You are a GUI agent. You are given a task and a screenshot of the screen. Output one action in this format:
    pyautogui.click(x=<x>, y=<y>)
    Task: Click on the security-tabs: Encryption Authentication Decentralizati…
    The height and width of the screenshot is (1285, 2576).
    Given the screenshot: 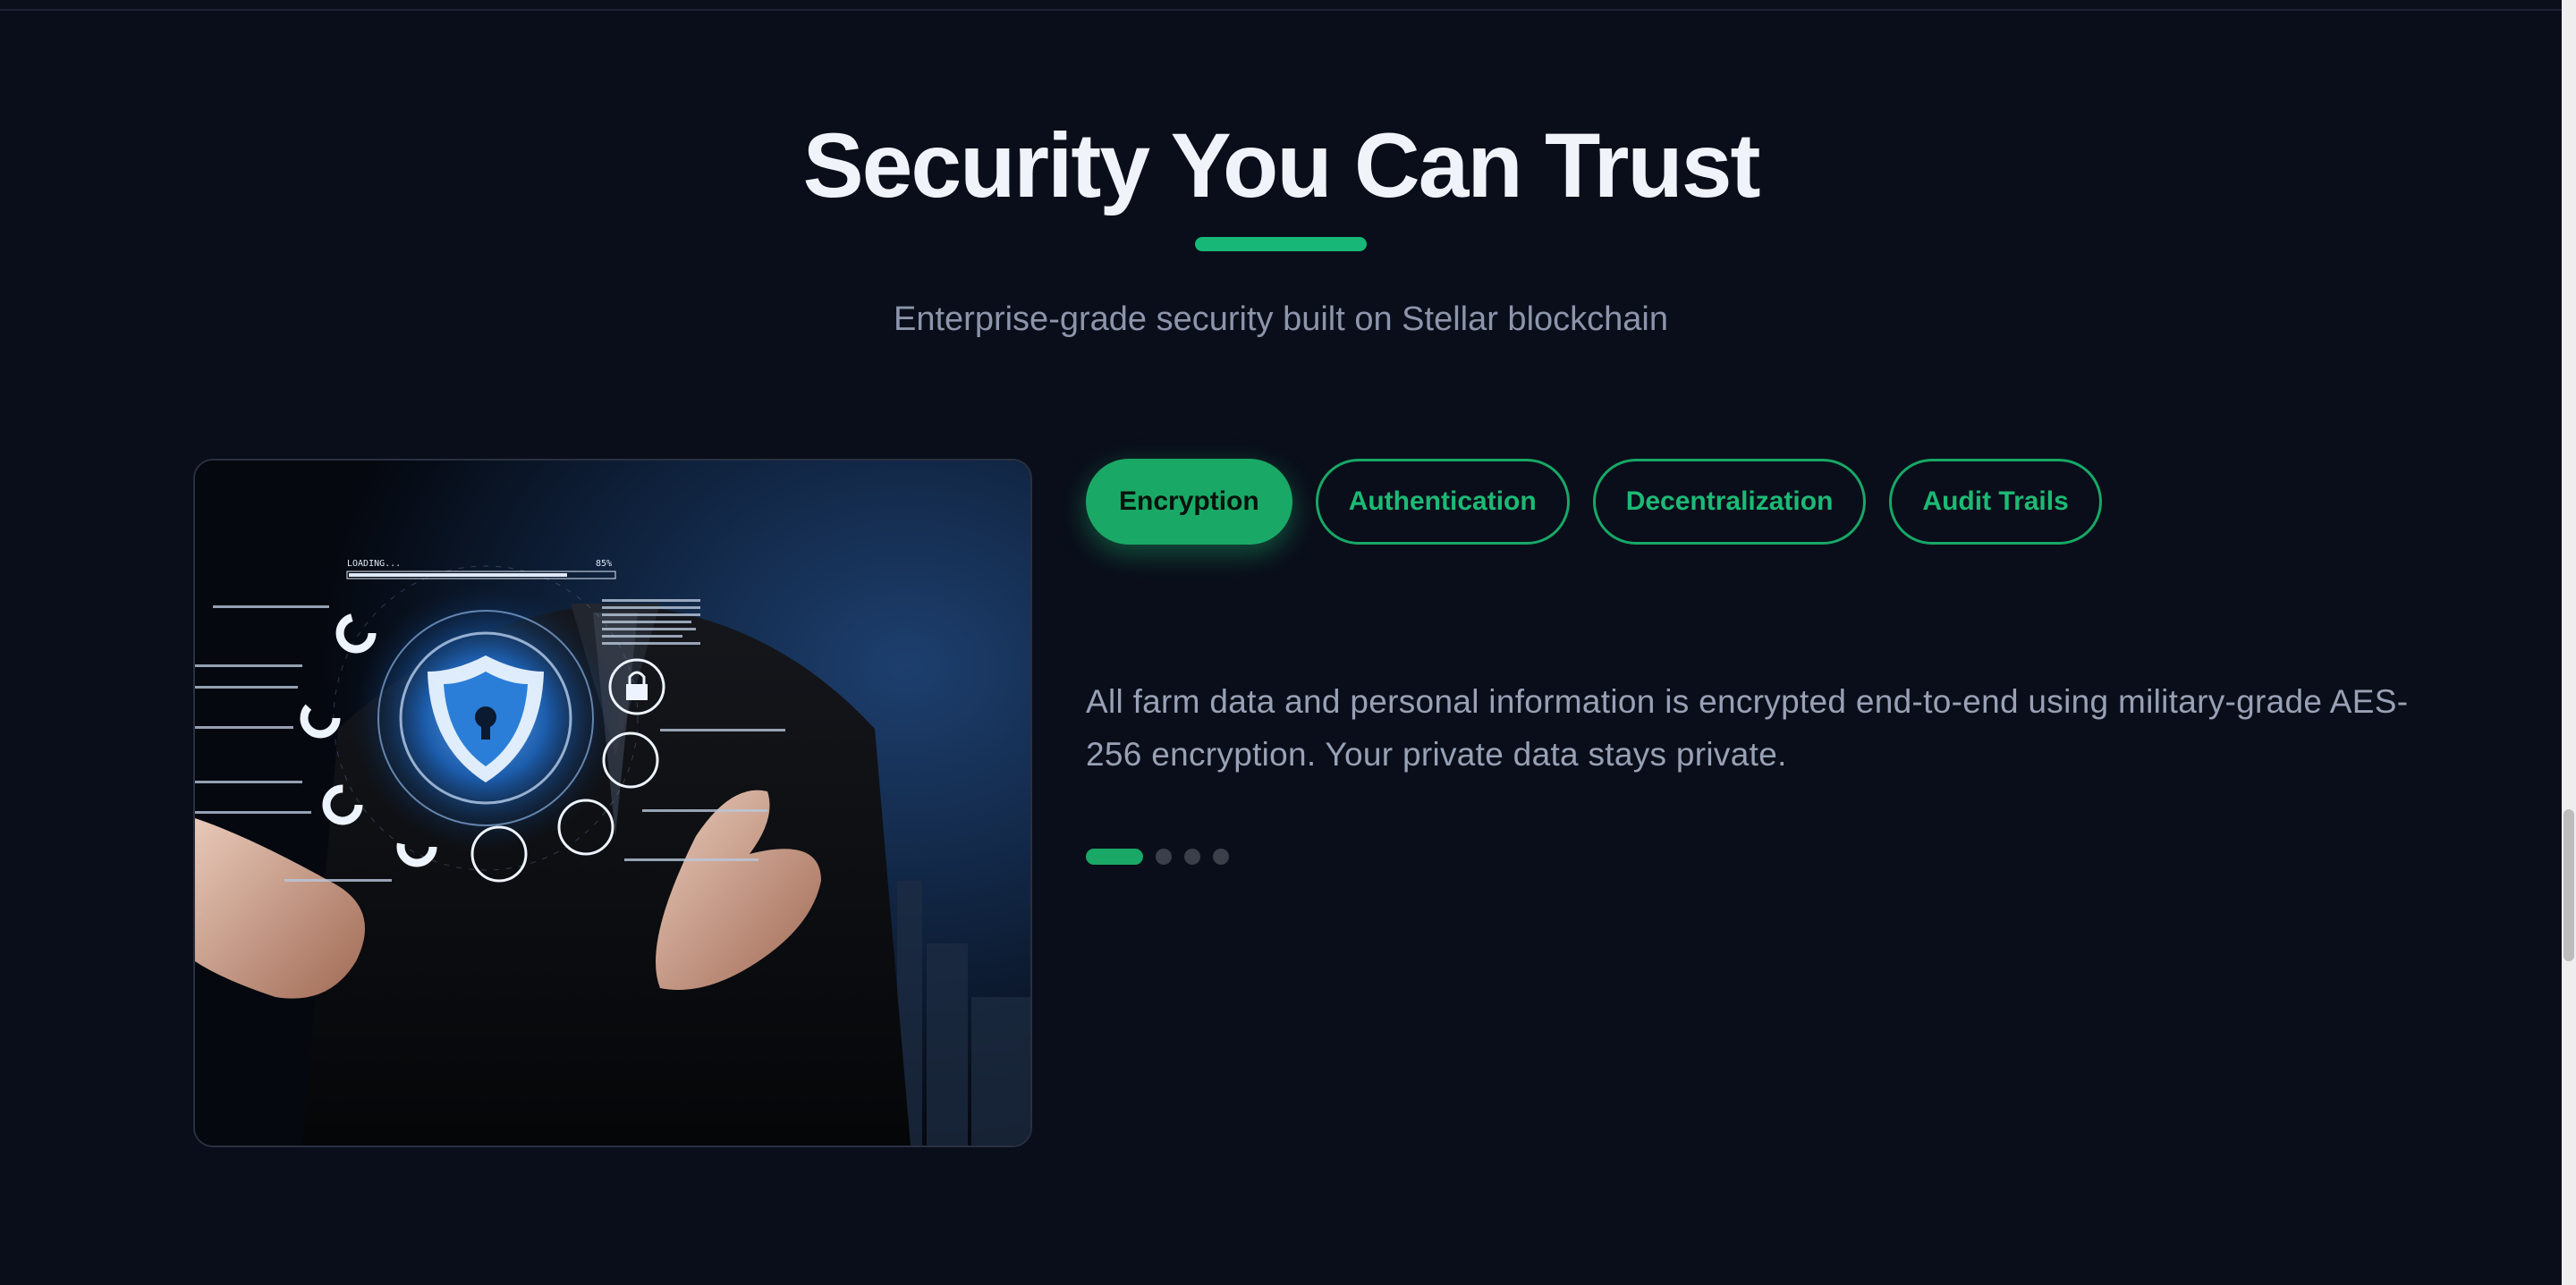 What is the action you would take?
    pyautogui.click(x=1594, y=502)
    